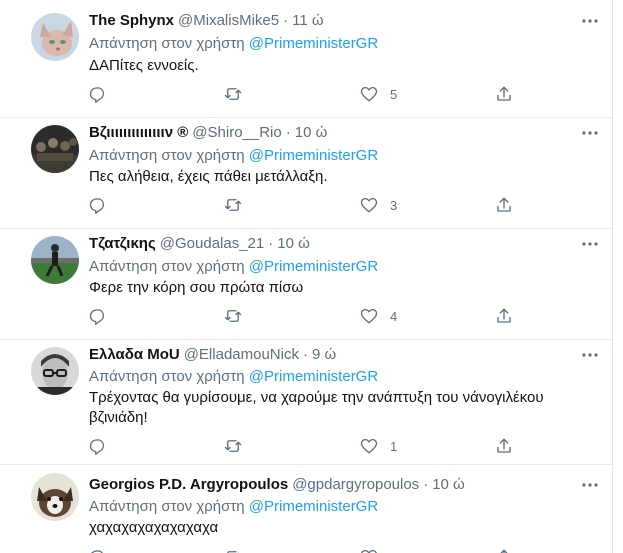 The height and width of the screenshot is (553, 623). What do you see at coordinates (212, 243) in the screenshot?
I see `user-handle: @Goudalas_21` at bounding box center [212, 243].